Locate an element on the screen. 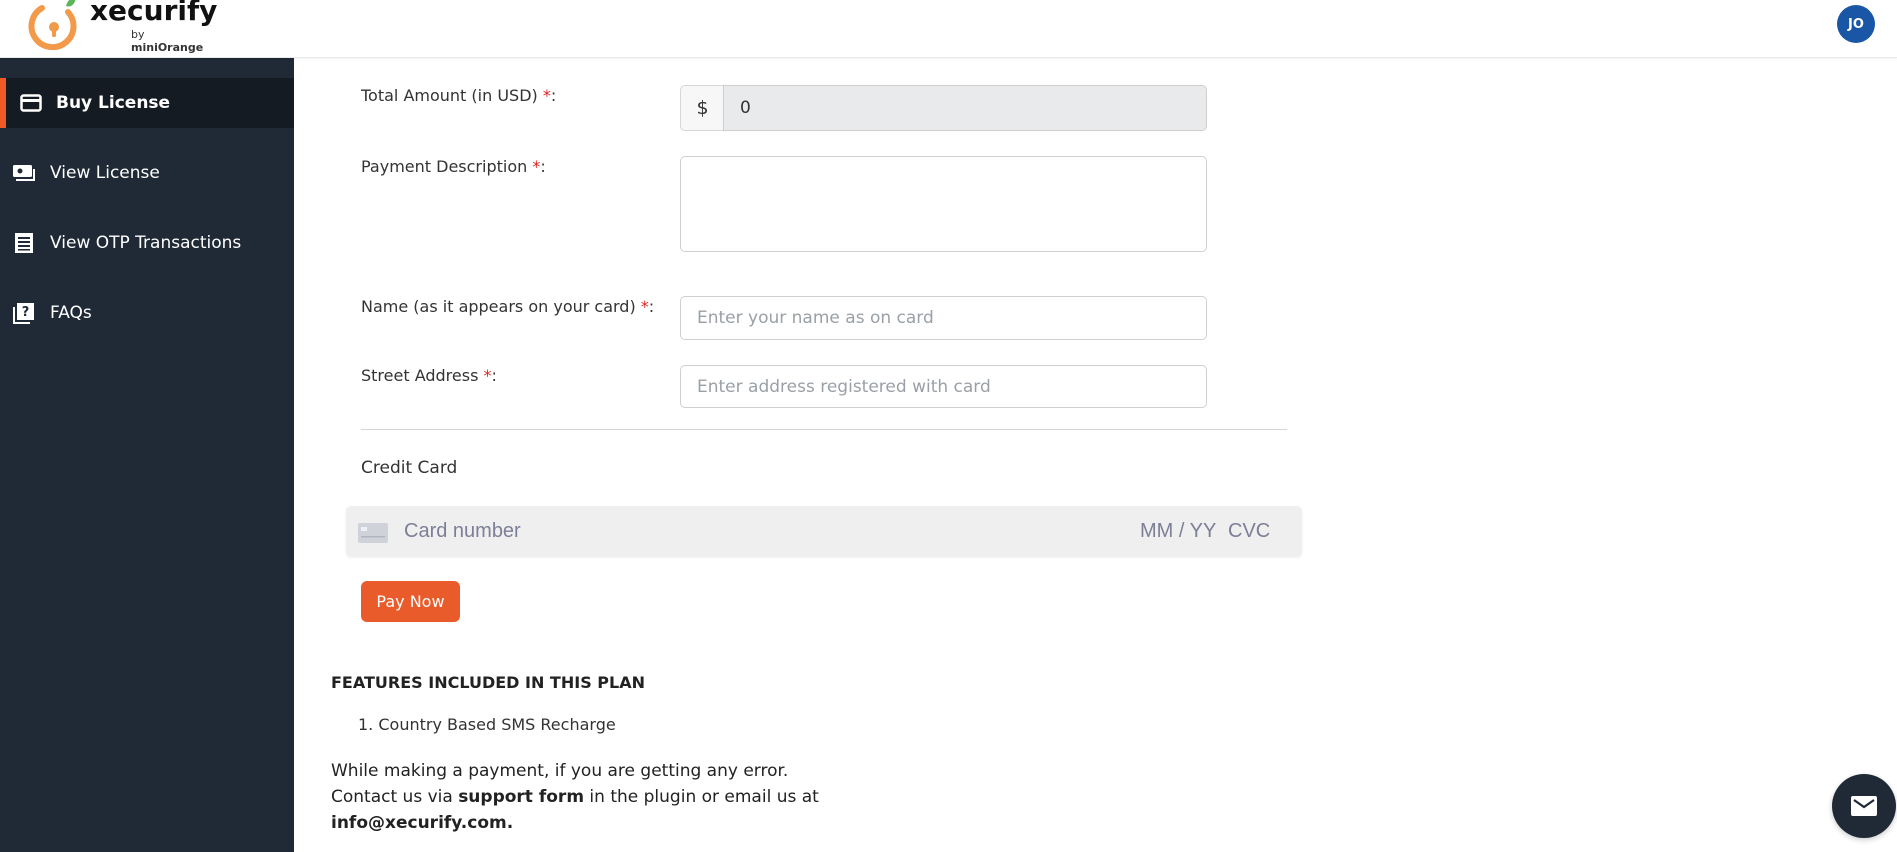 Image resolution: width=1897 pixels, height=852 pixels. payment-description-label: Payment Description *: is located at coordinates (453, 166).